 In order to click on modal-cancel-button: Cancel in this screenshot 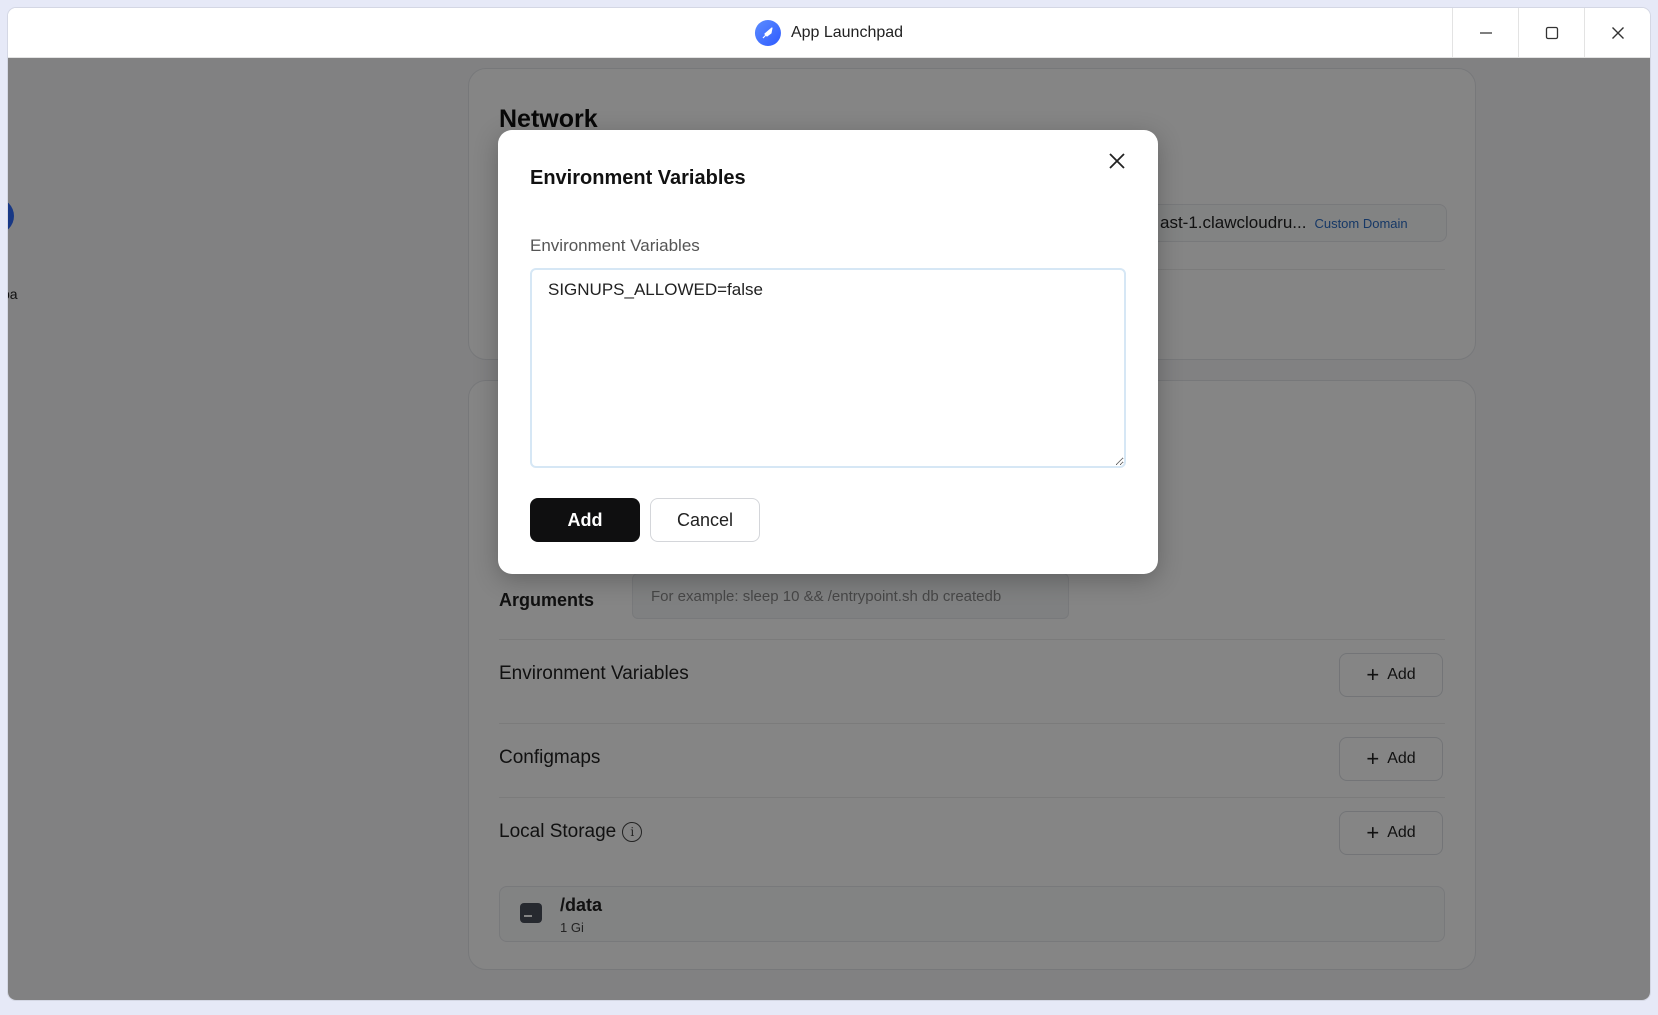, I will do `click(705, 520)`.